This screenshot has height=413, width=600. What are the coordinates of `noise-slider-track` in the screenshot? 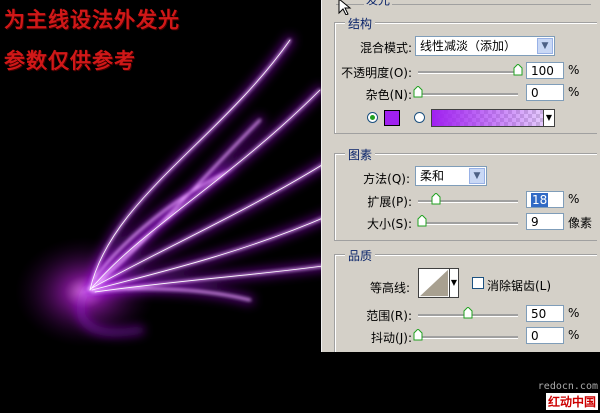 It's located at (468, 94).